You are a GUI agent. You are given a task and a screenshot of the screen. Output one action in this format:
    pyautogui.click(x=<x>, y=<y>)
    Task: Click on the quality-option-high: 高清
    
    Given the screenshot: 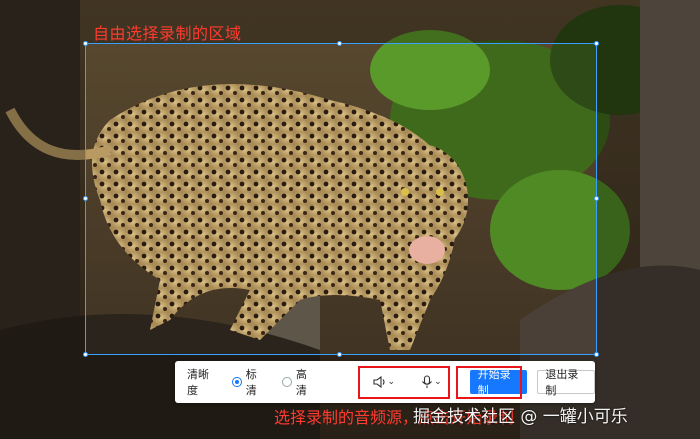 What is the action you would take?
    pyautogui.click(x=299, y=382)
    